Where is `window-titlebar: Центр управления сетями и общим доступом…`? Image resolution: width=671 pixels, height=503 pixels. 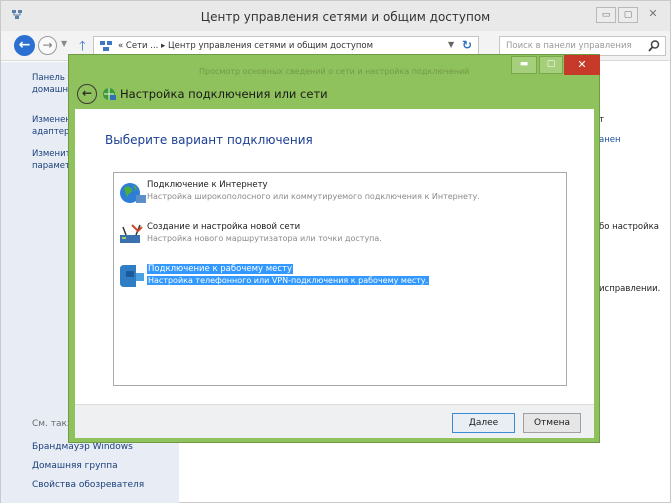 window-titlebar: Центр управления сетями и общим доступом… is located at coordinates (335, 16).